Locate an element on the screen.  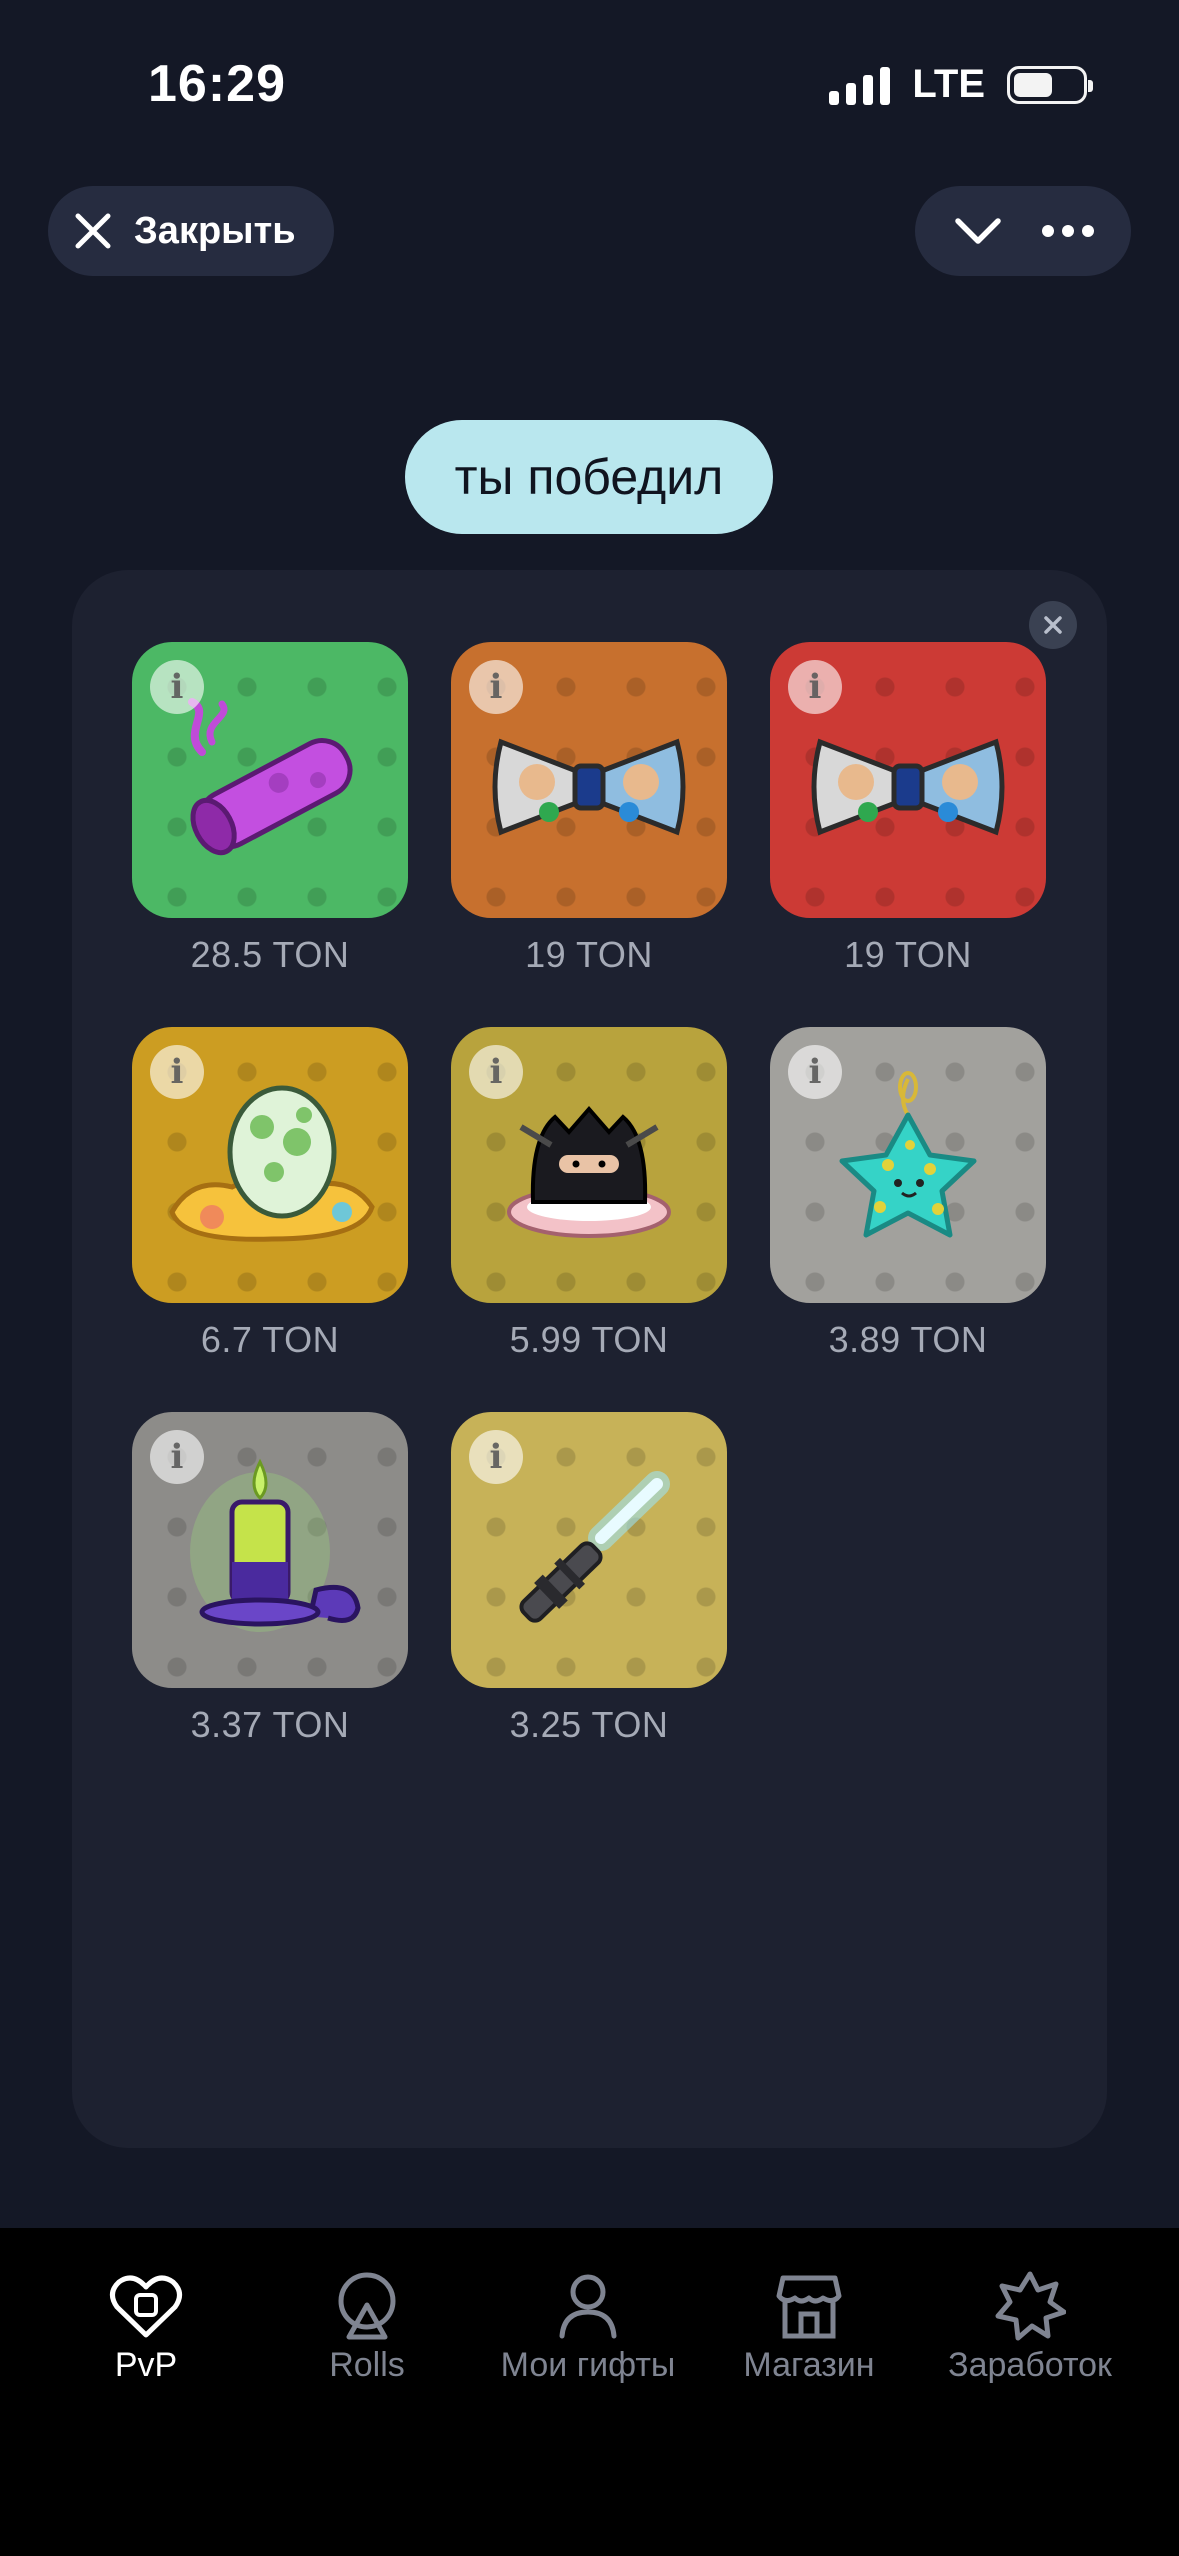
collapse-button is located at coordinates (978, 231).